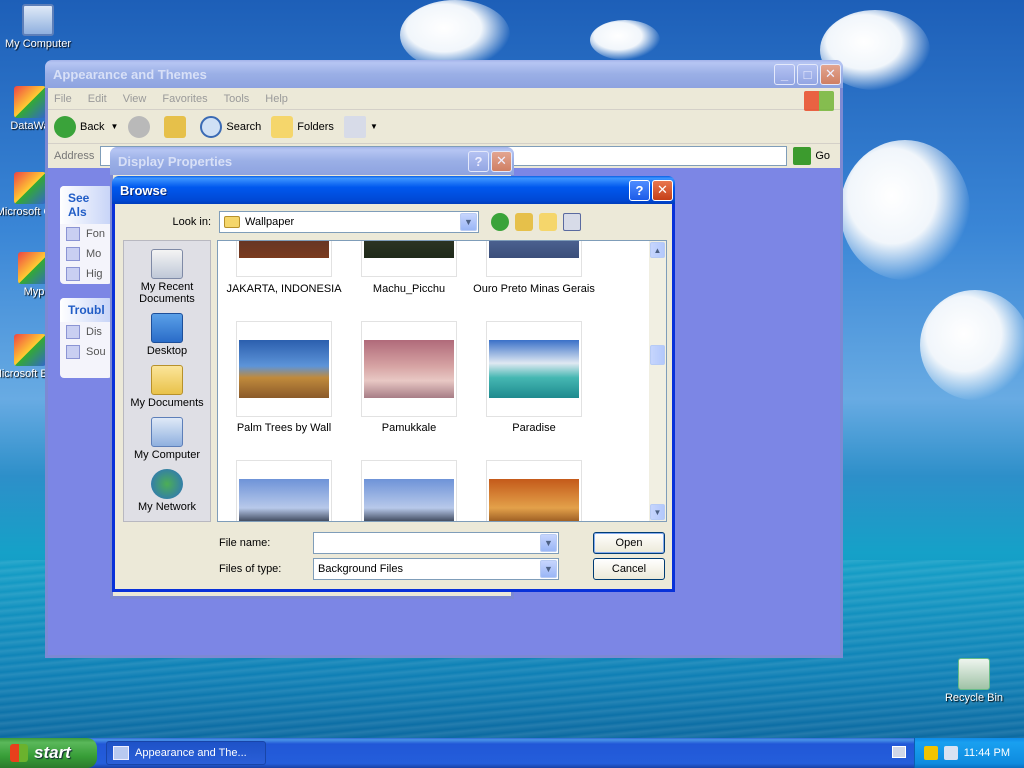 This screenshot has width=1024, height=768. What do you see at coordinates (237, 99) in the screenshot?
I see `menu-tools: Tools` at bounding box center [237, 99].